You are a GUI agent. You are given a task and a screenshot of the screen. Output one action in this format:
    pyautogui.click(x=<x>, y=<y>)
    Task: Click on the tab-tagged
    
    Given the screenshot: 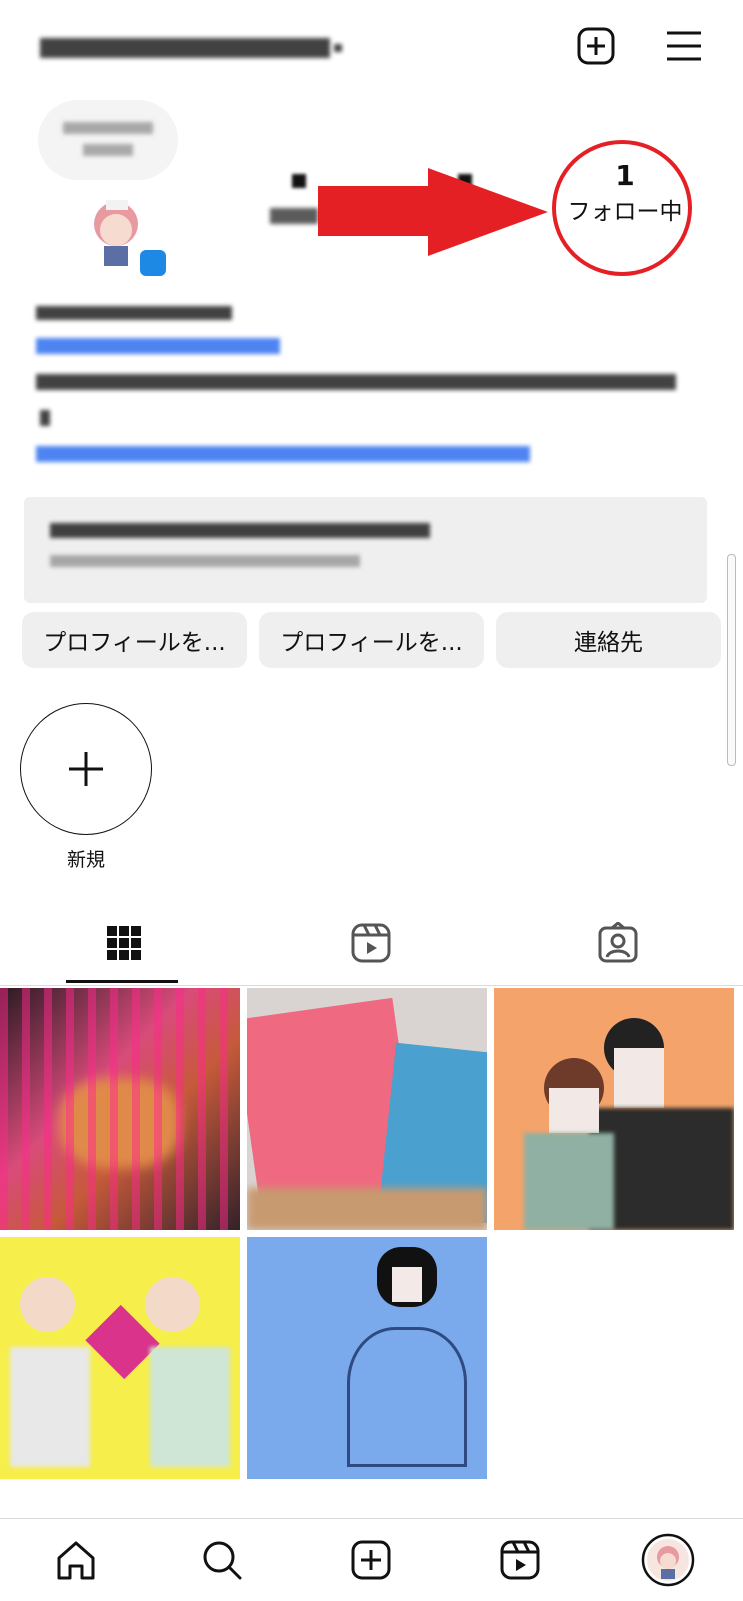 What is the action you would take?
    pyautogui.click(x=617, y=942)
    